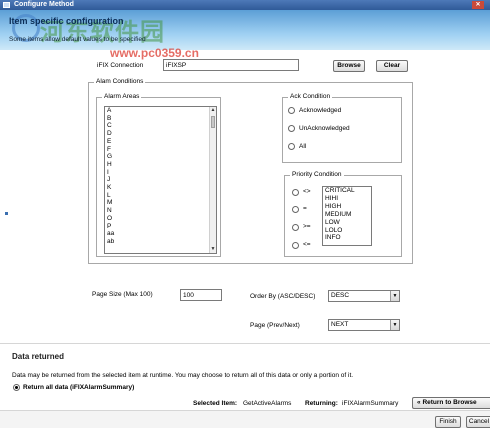 This screenshot has width=490, height=428. I want to click on alarm-area-item: G, so click(160, 157).